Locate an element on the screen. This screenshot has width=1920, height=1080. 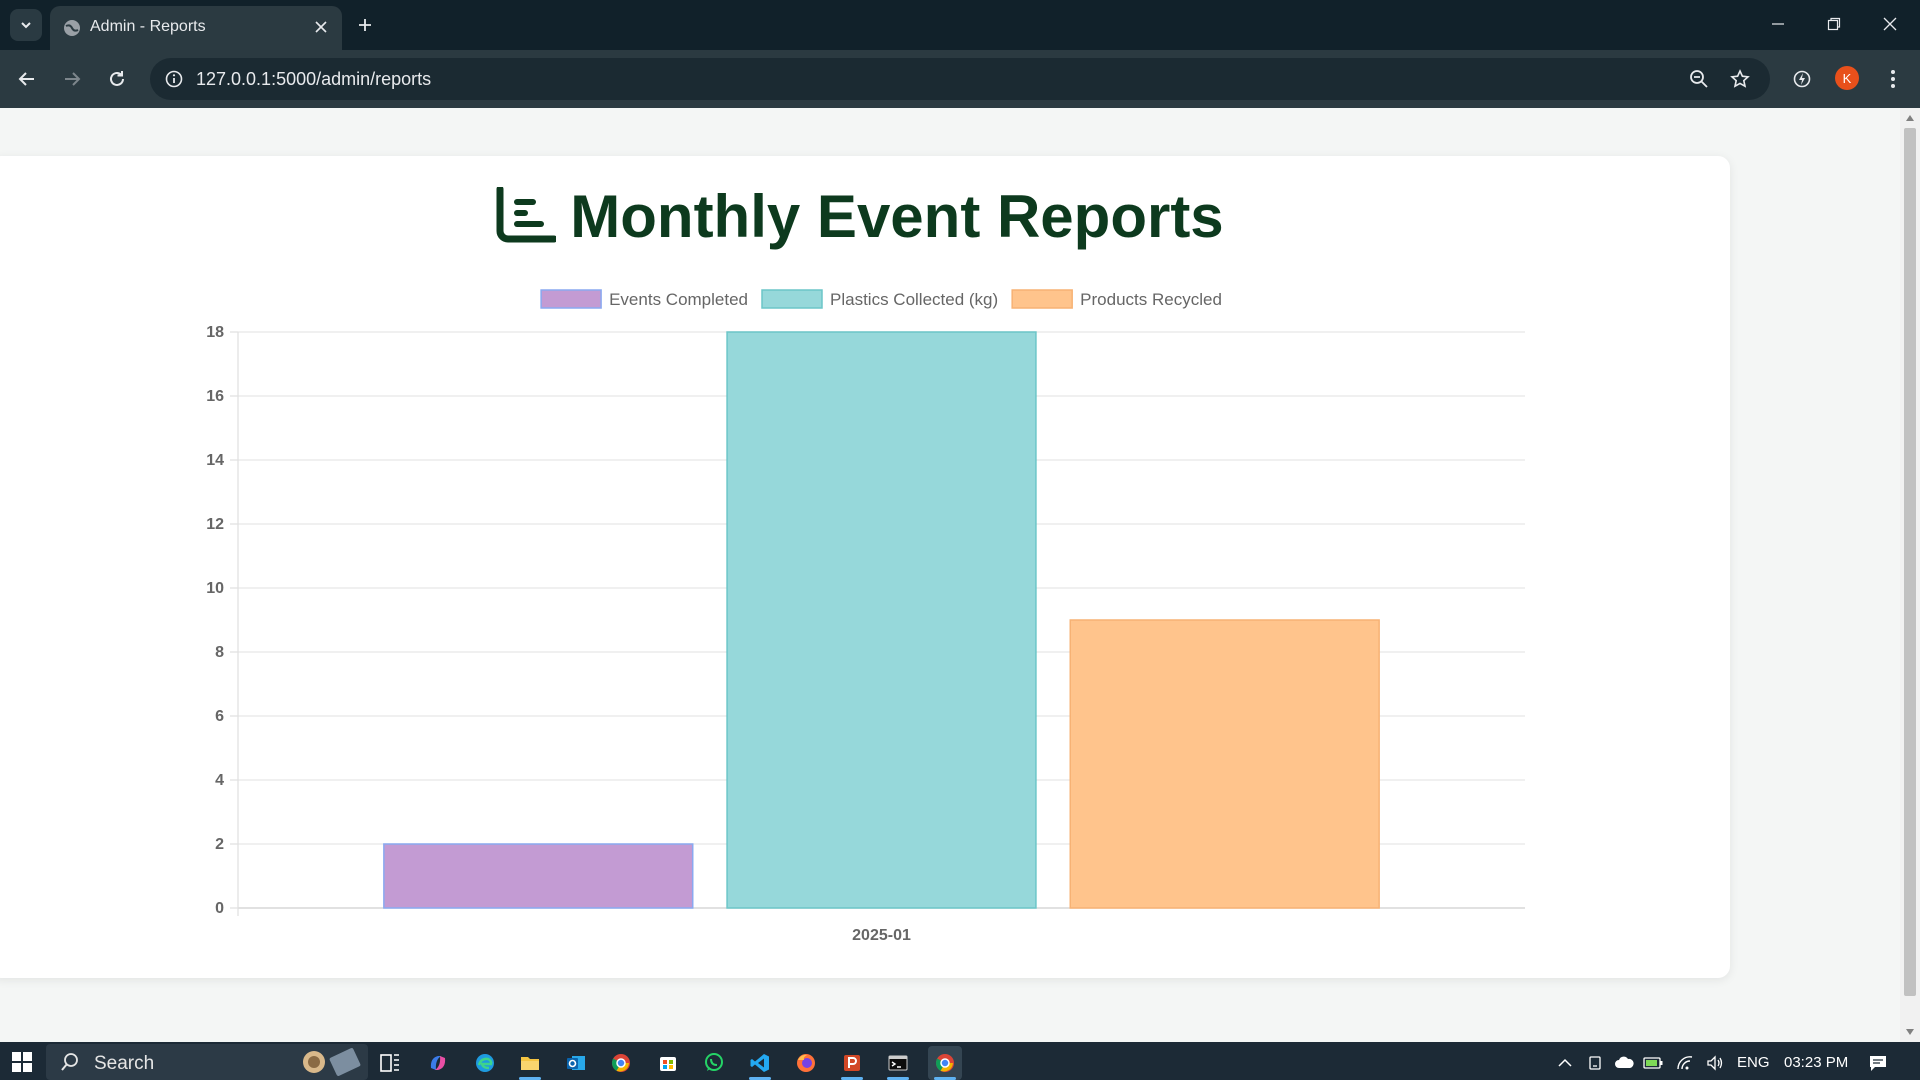
address-bar: 127.0.0.1:5000/admin/reports is located at coordinates (960, 79).